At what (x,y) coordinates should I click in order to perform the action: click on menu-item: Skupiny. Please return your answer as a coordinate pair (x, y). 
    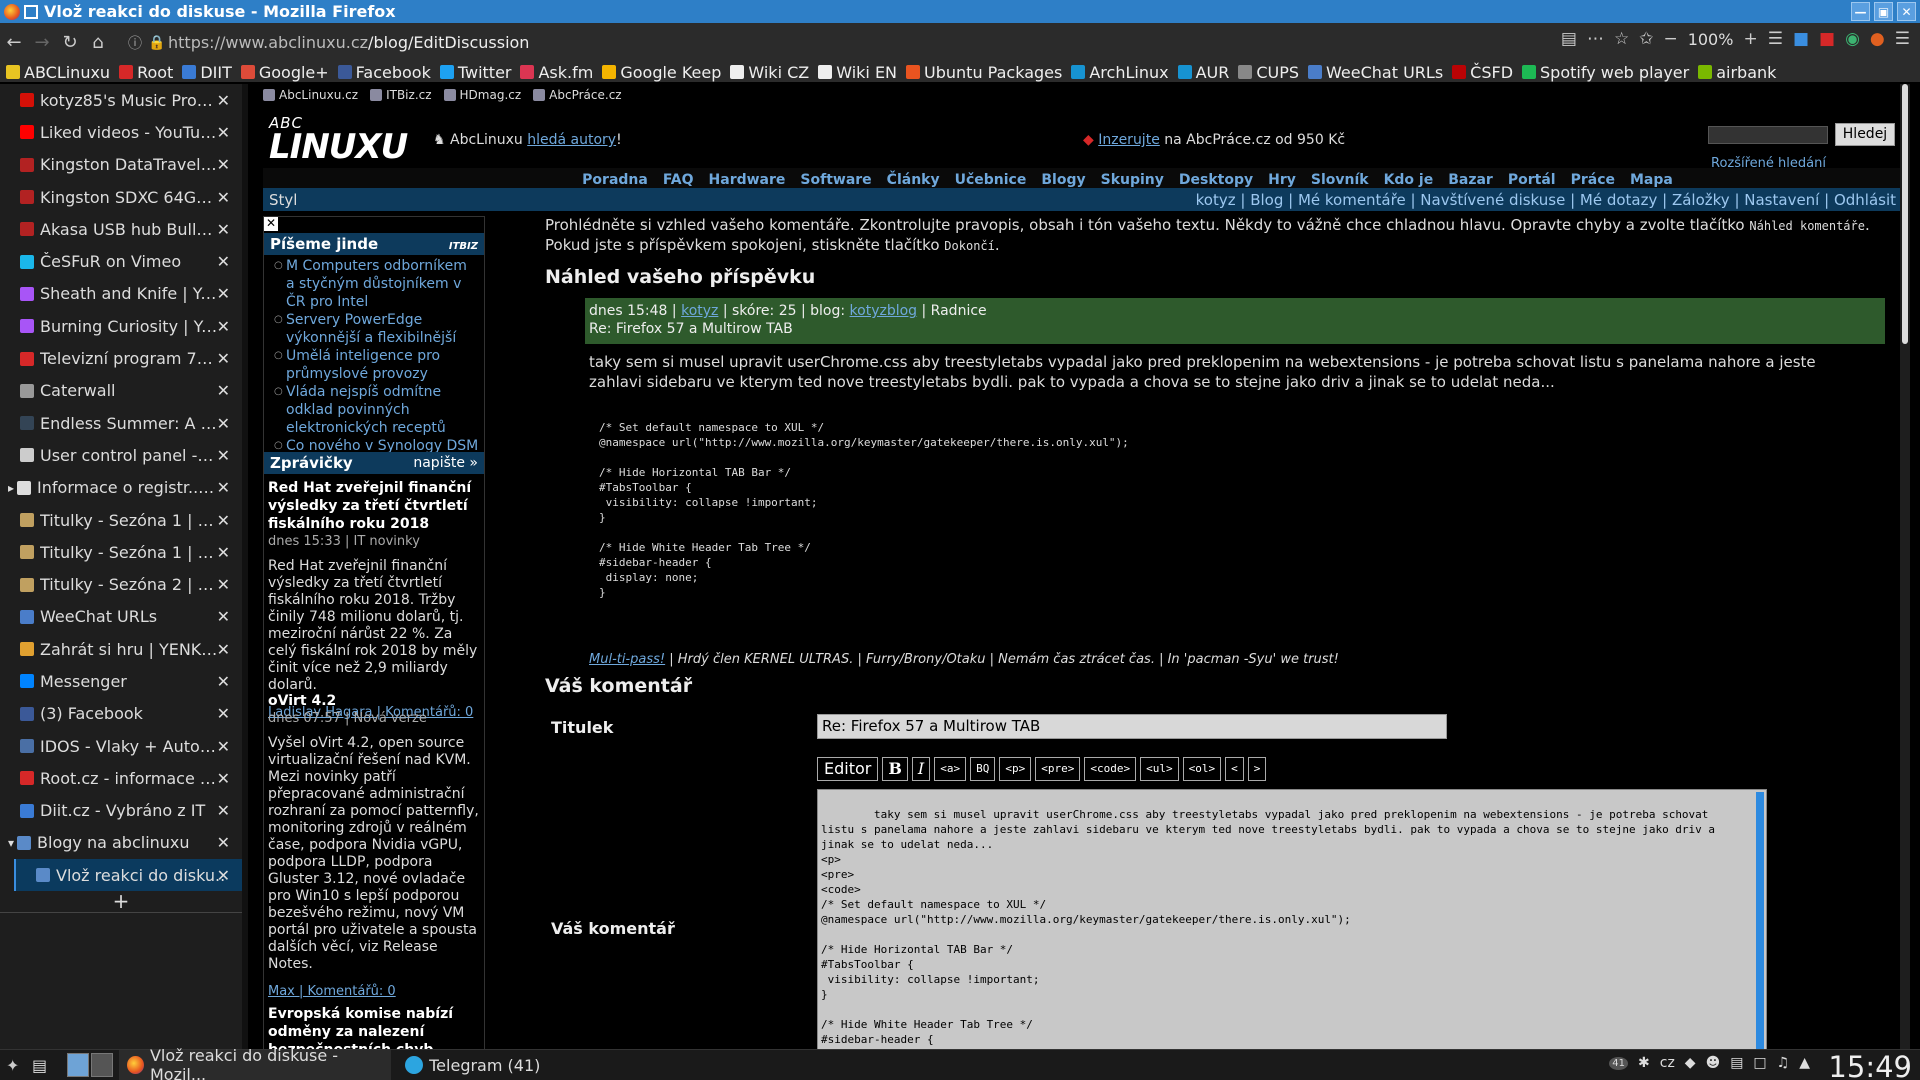
    Looking at the image, I should click on (1132, 180).